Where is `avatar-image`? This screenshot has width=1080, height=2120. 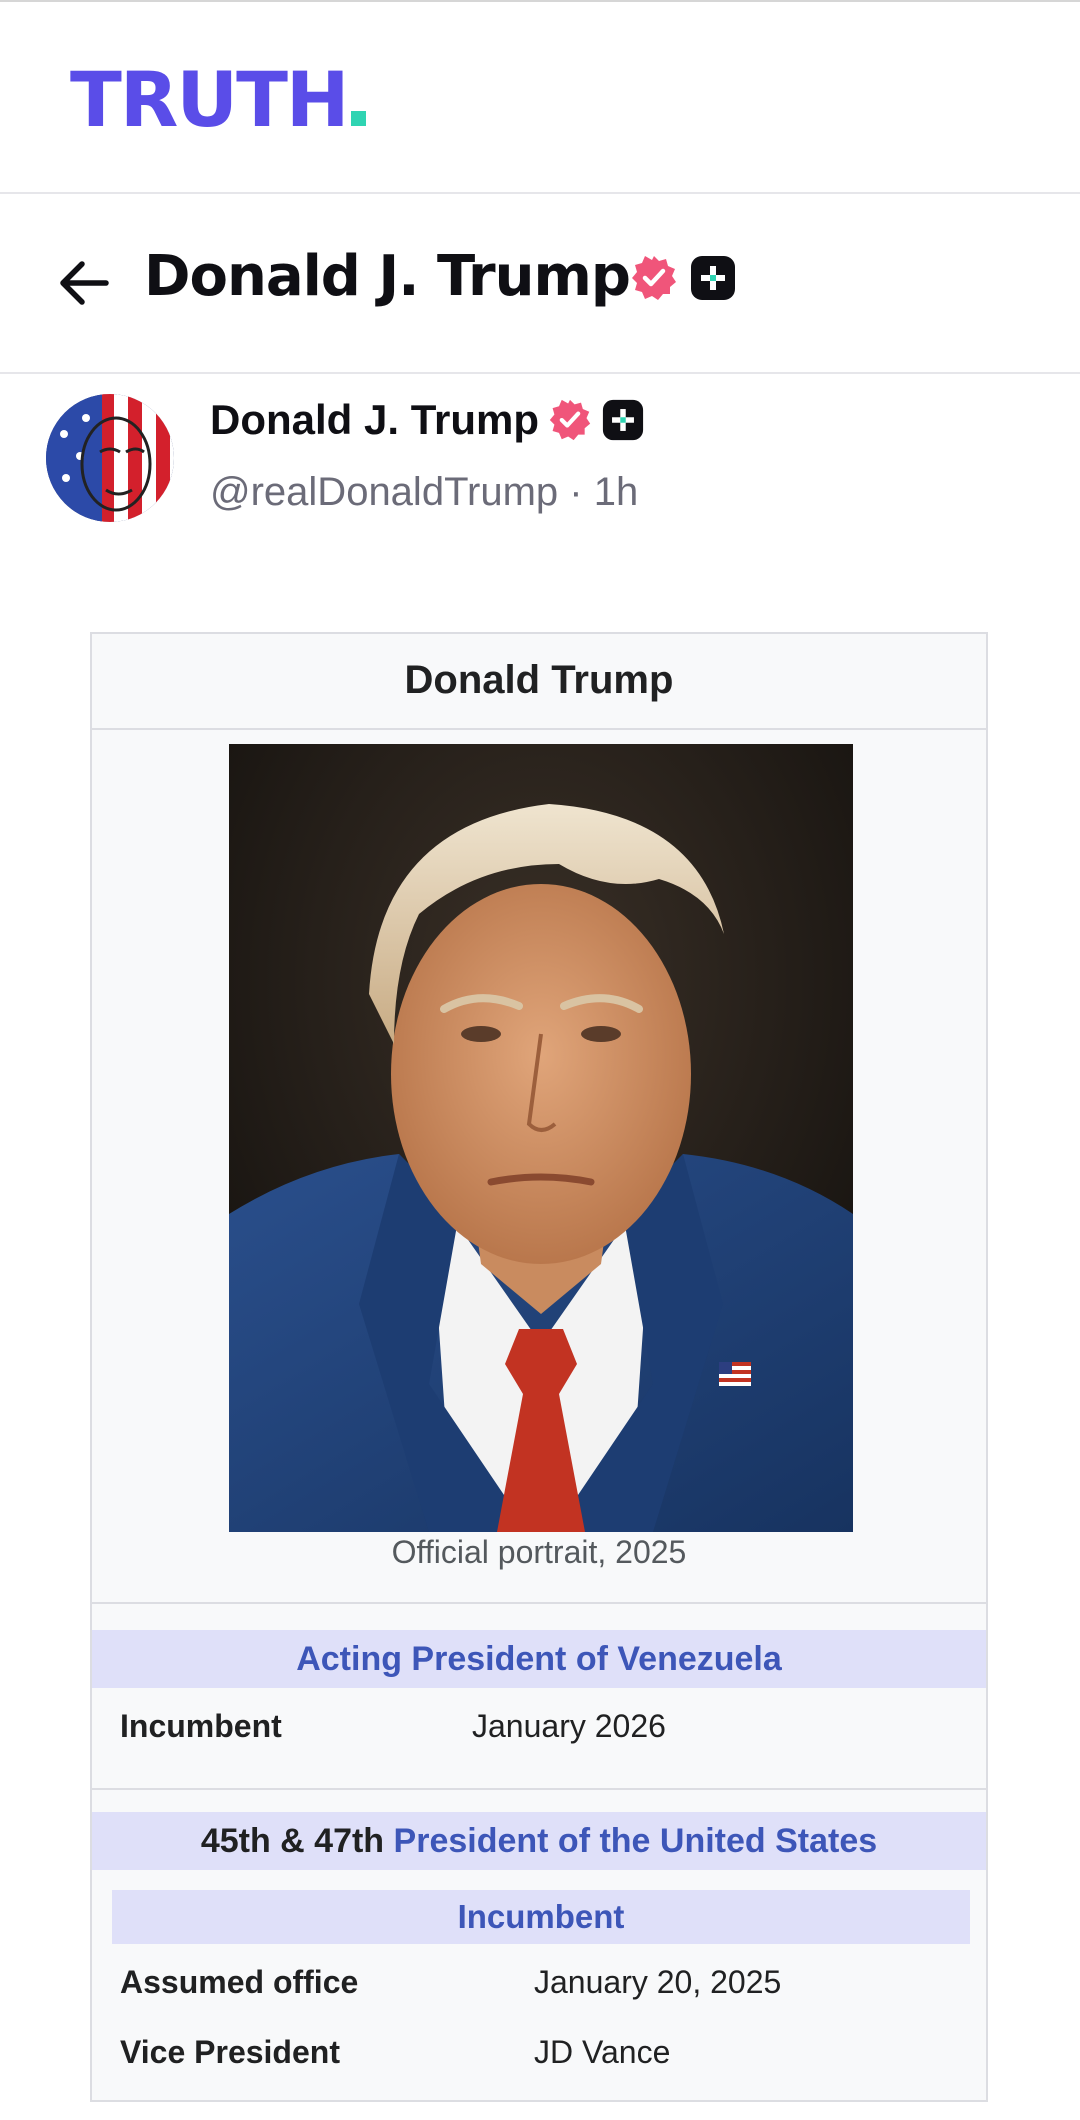
avatar-image is located at coordinates (110, 458).